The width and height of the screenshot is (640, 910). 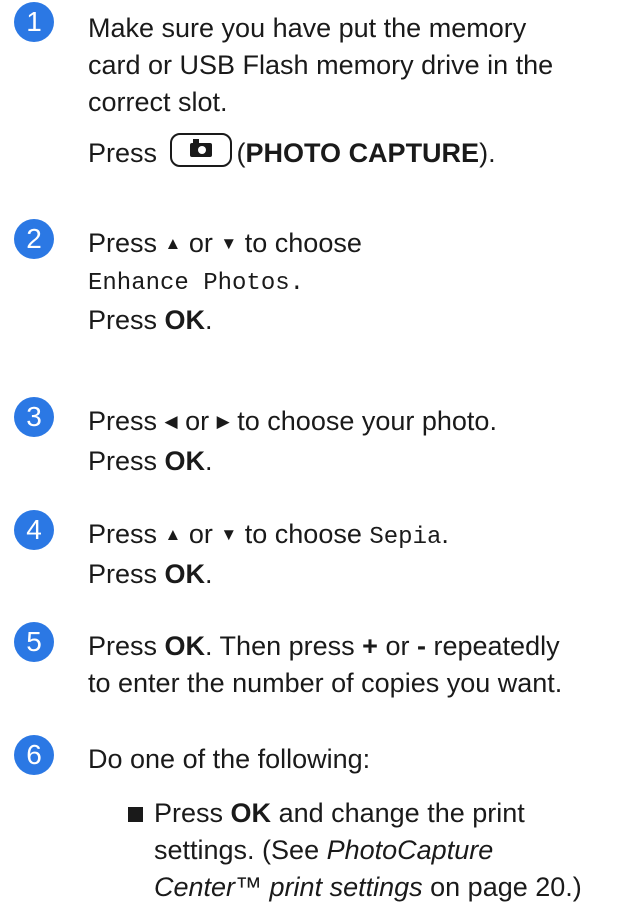 What do you see at coordinates (34, 417) in the screenshot?
I see `step-number-badge: 3` at bounding box center [34, 417].